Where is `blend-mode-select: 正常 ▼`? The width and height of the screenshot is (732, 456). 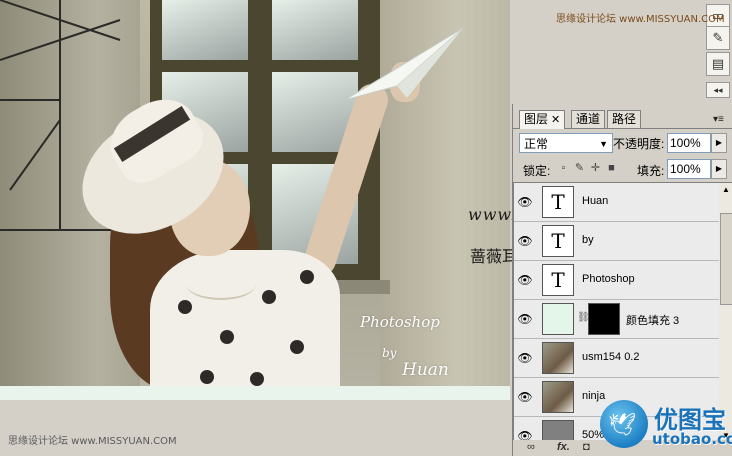
blend-mode-select: 正常 ▼ is located at coordinates (566, 143).